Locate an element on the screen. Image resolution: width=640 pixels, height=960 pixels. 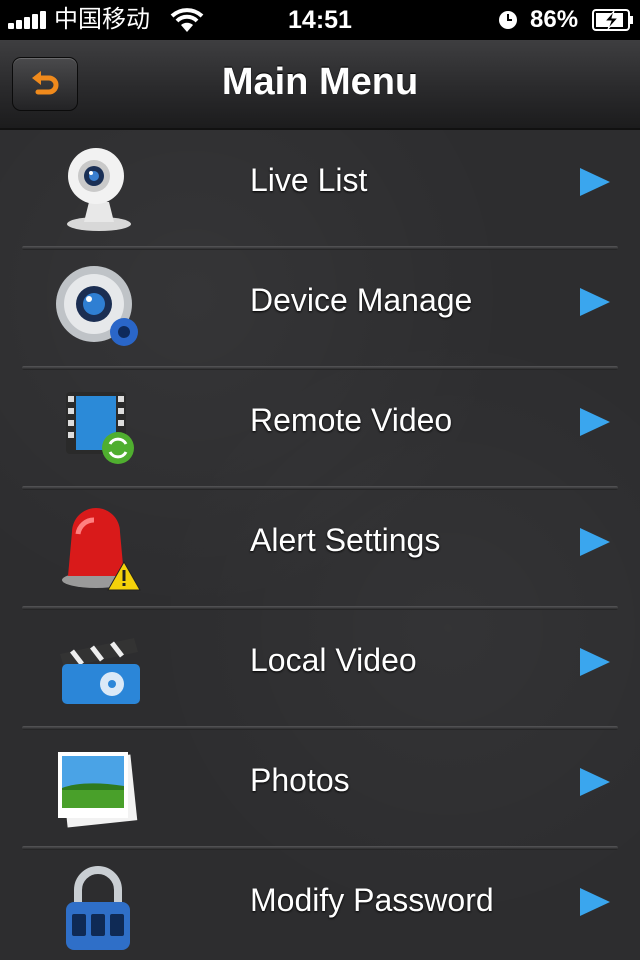
clock-icon is located at coordinates (508, 20).